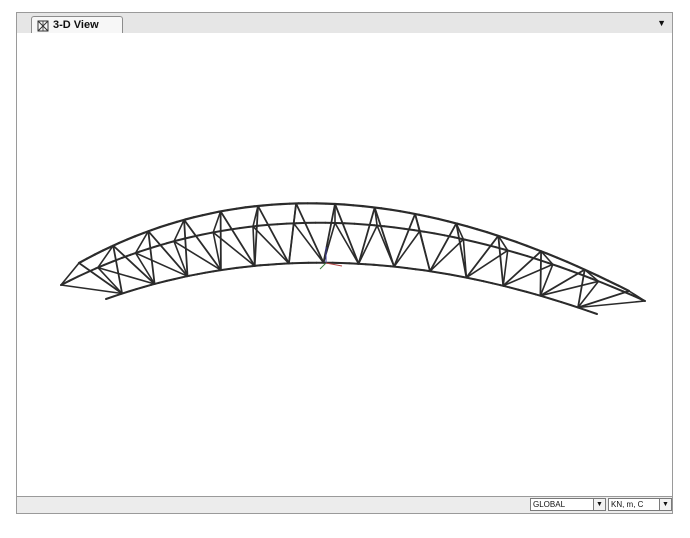 This screenshot has width=690, height=538. I want to click on units-select: KN, m, C ▼, so click(640, 504).